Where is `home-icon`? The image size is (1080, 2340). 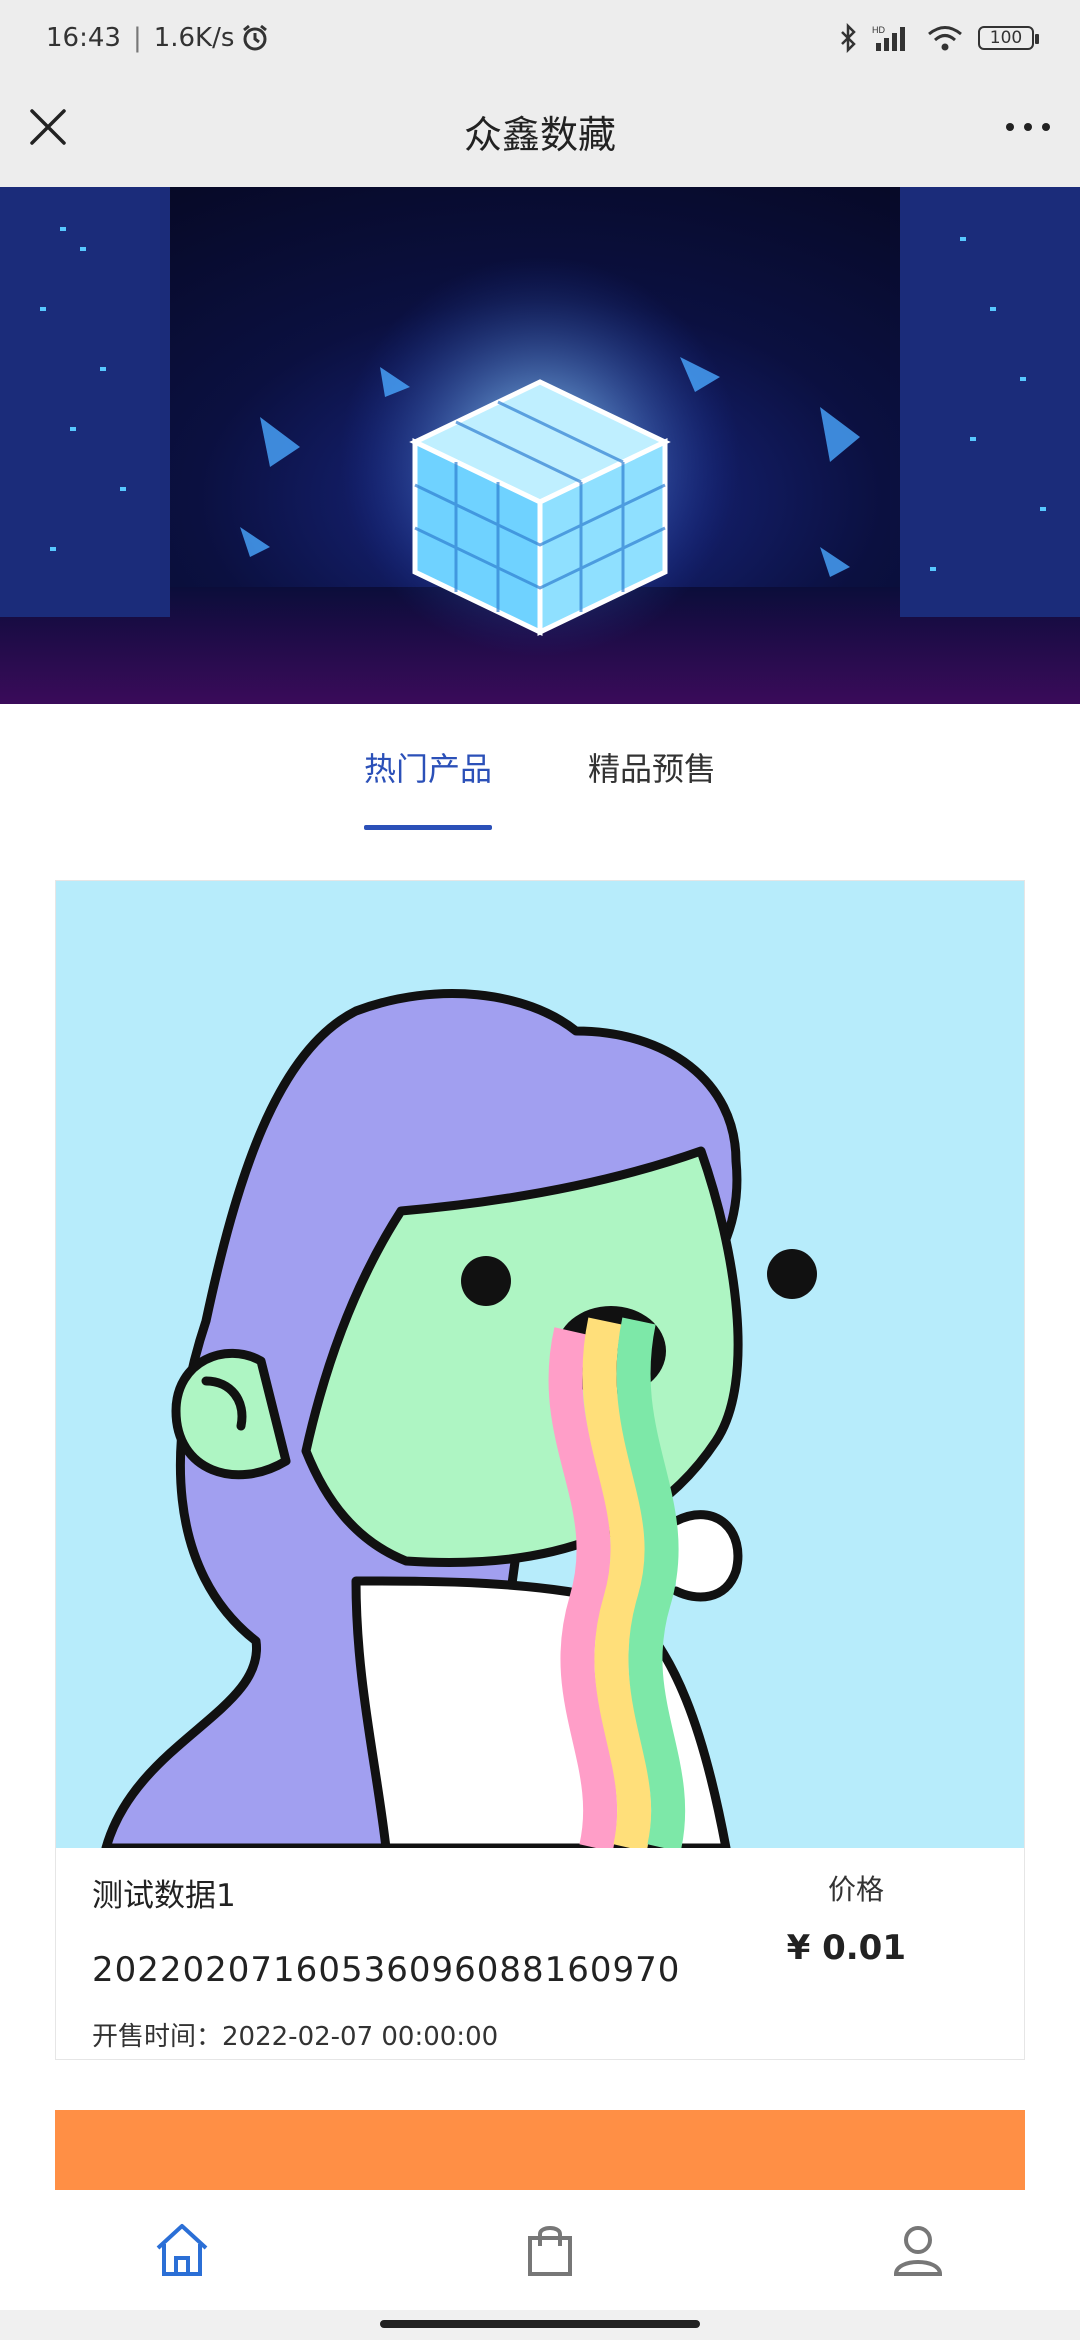 home-icon is located at coordinates (182, 2250).